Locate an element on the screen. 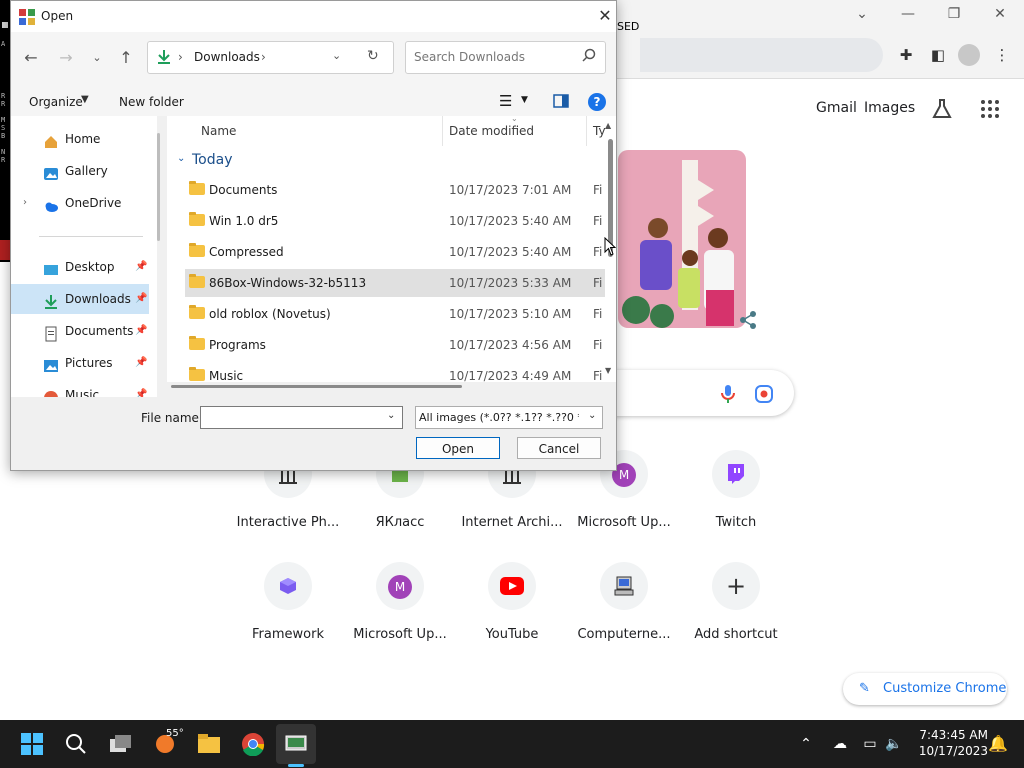 Image resolution: width=1024 pixels, height=768 pixels. shortcut-tile: Framework is located at coordinates (288, 612).